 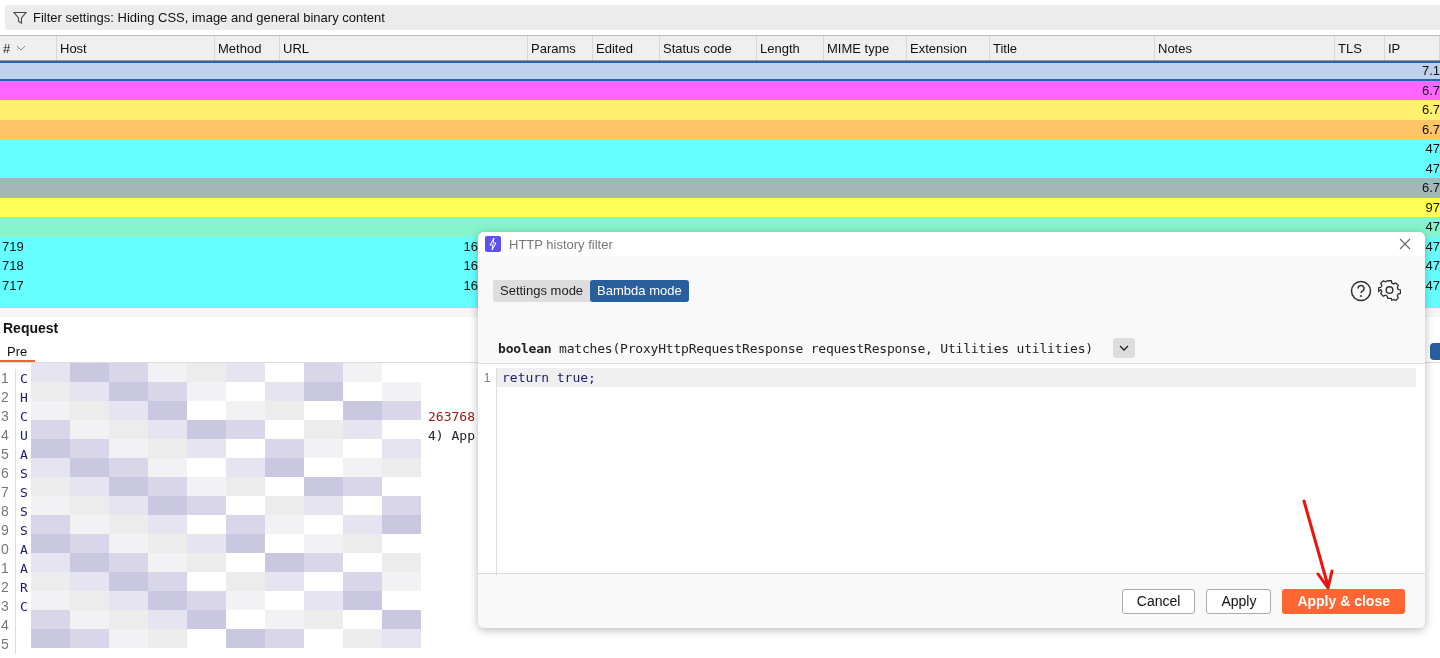 What do you see at coordinates (24, 435) in the screenshot?
I see `code-text: U` at bounding box center [24, 435].